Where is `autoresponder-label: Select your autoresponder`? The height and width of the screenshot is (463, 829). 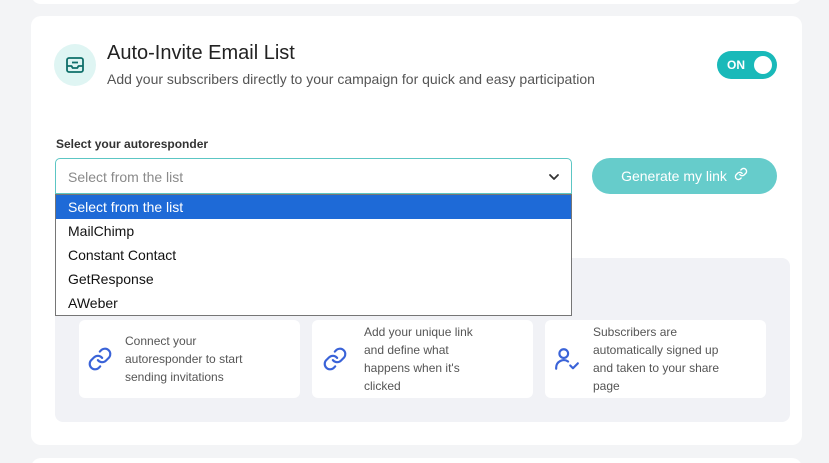
autoresponder-label: Select your autoresponder is located at coordinates (132, 144).